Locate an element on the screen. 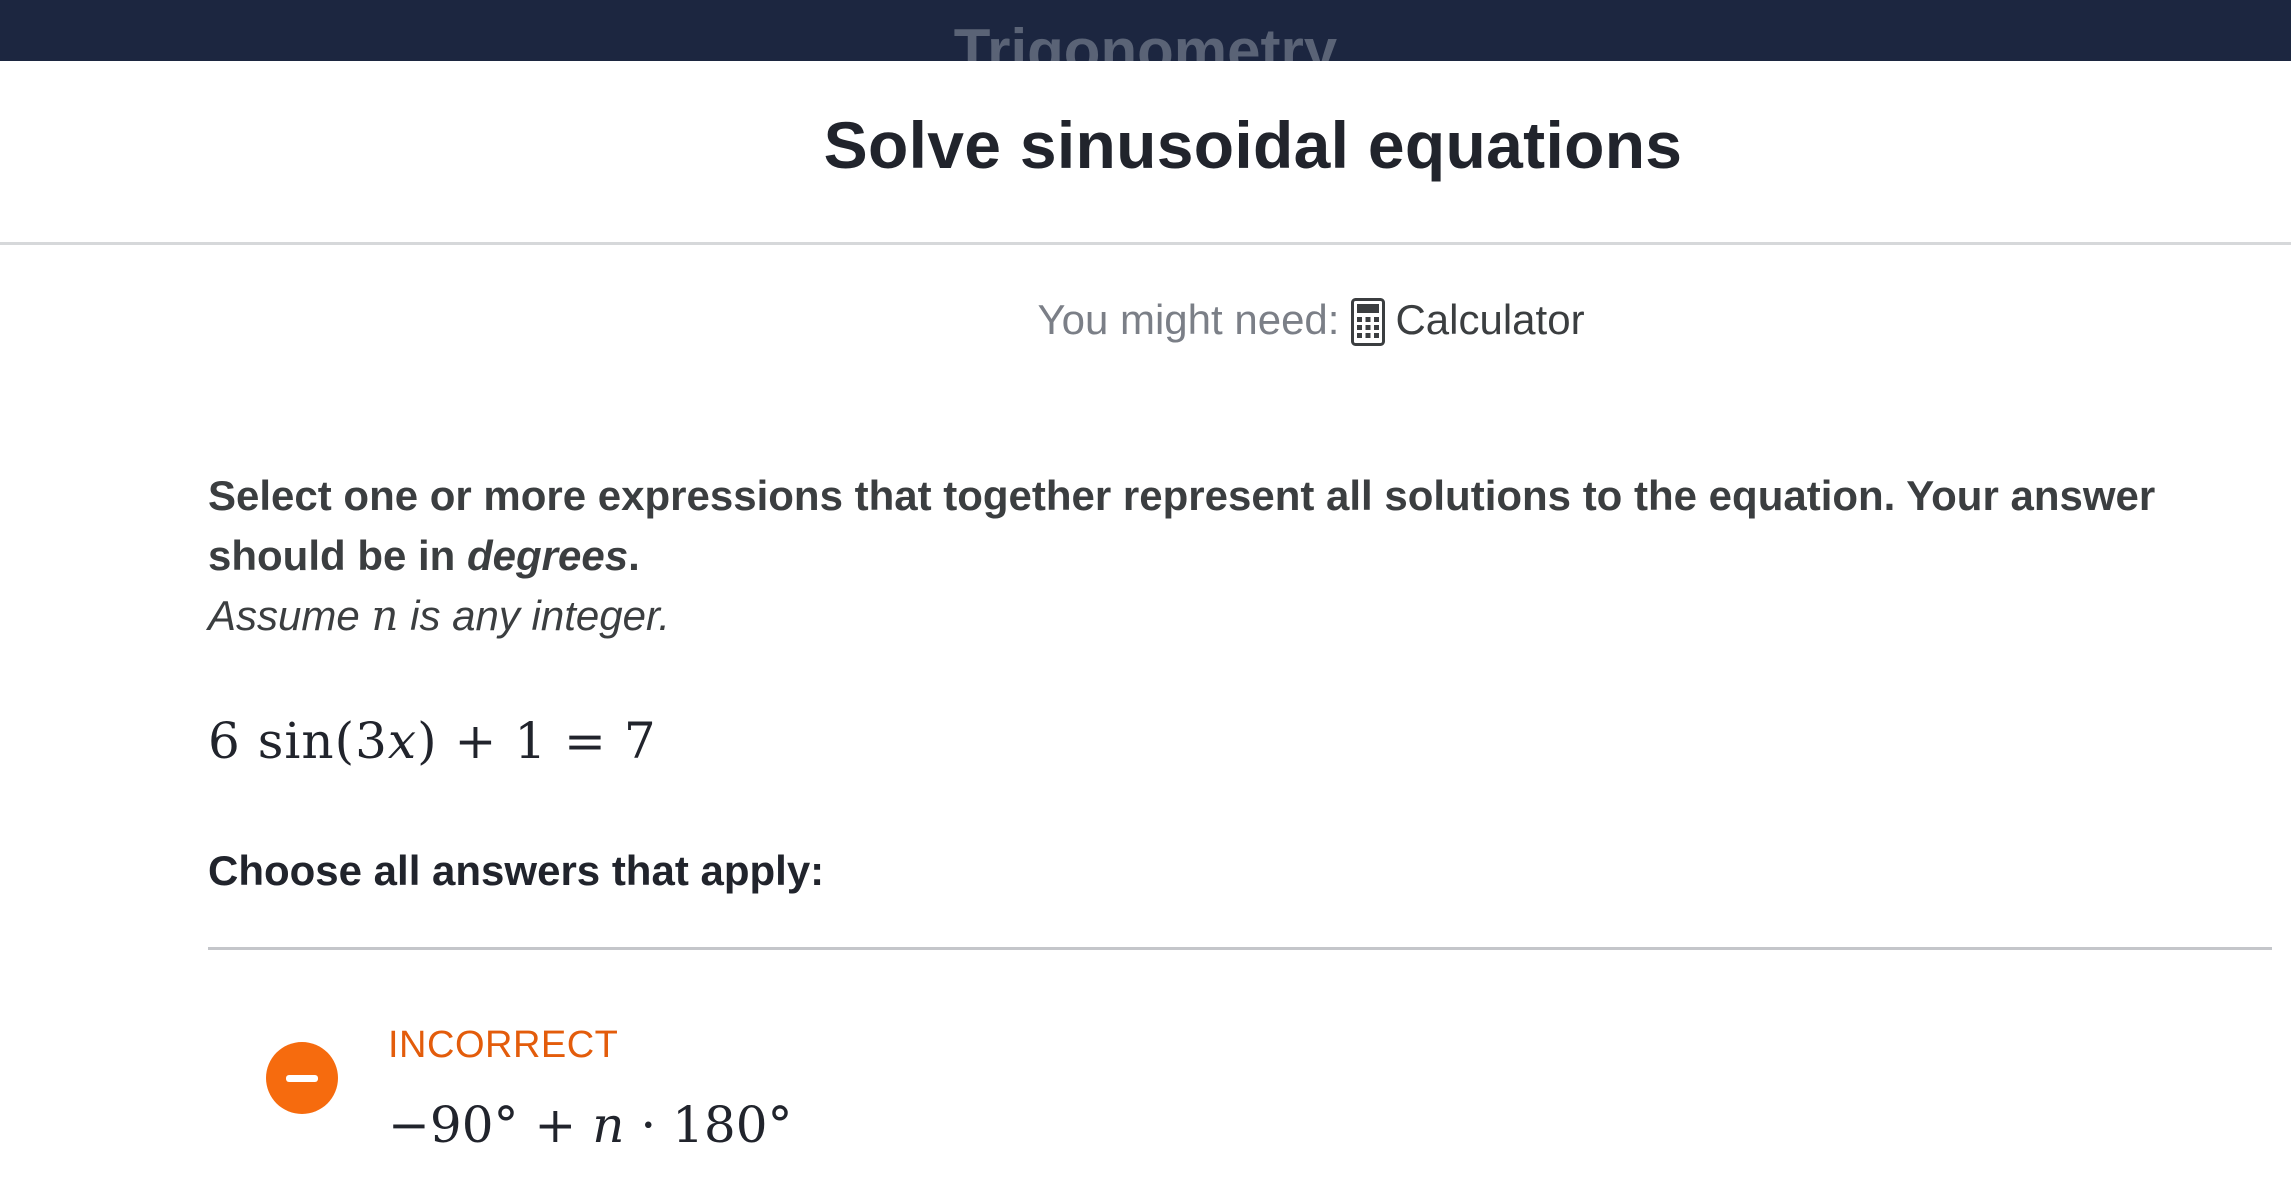  equation-coefficient: 6 is located at coordinates (224, 741).